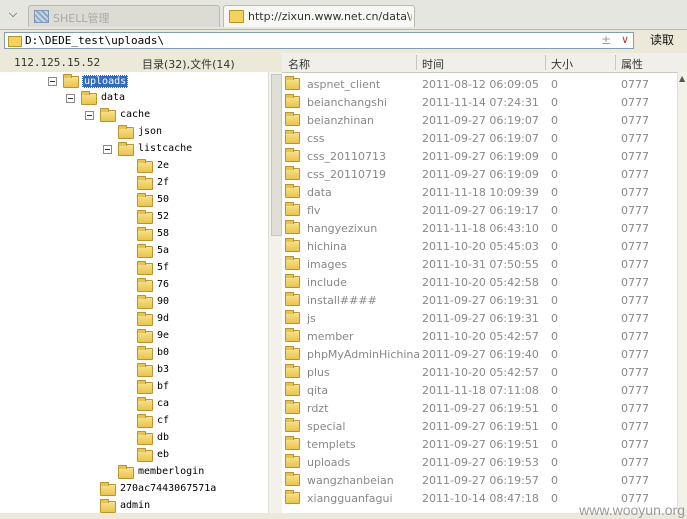  What do you see at coordinates (479, 246) in the screenshot?
I see `table-row: hichina 2011-10-20 05:45:03 0 0777` at bounding box center [479, 246].